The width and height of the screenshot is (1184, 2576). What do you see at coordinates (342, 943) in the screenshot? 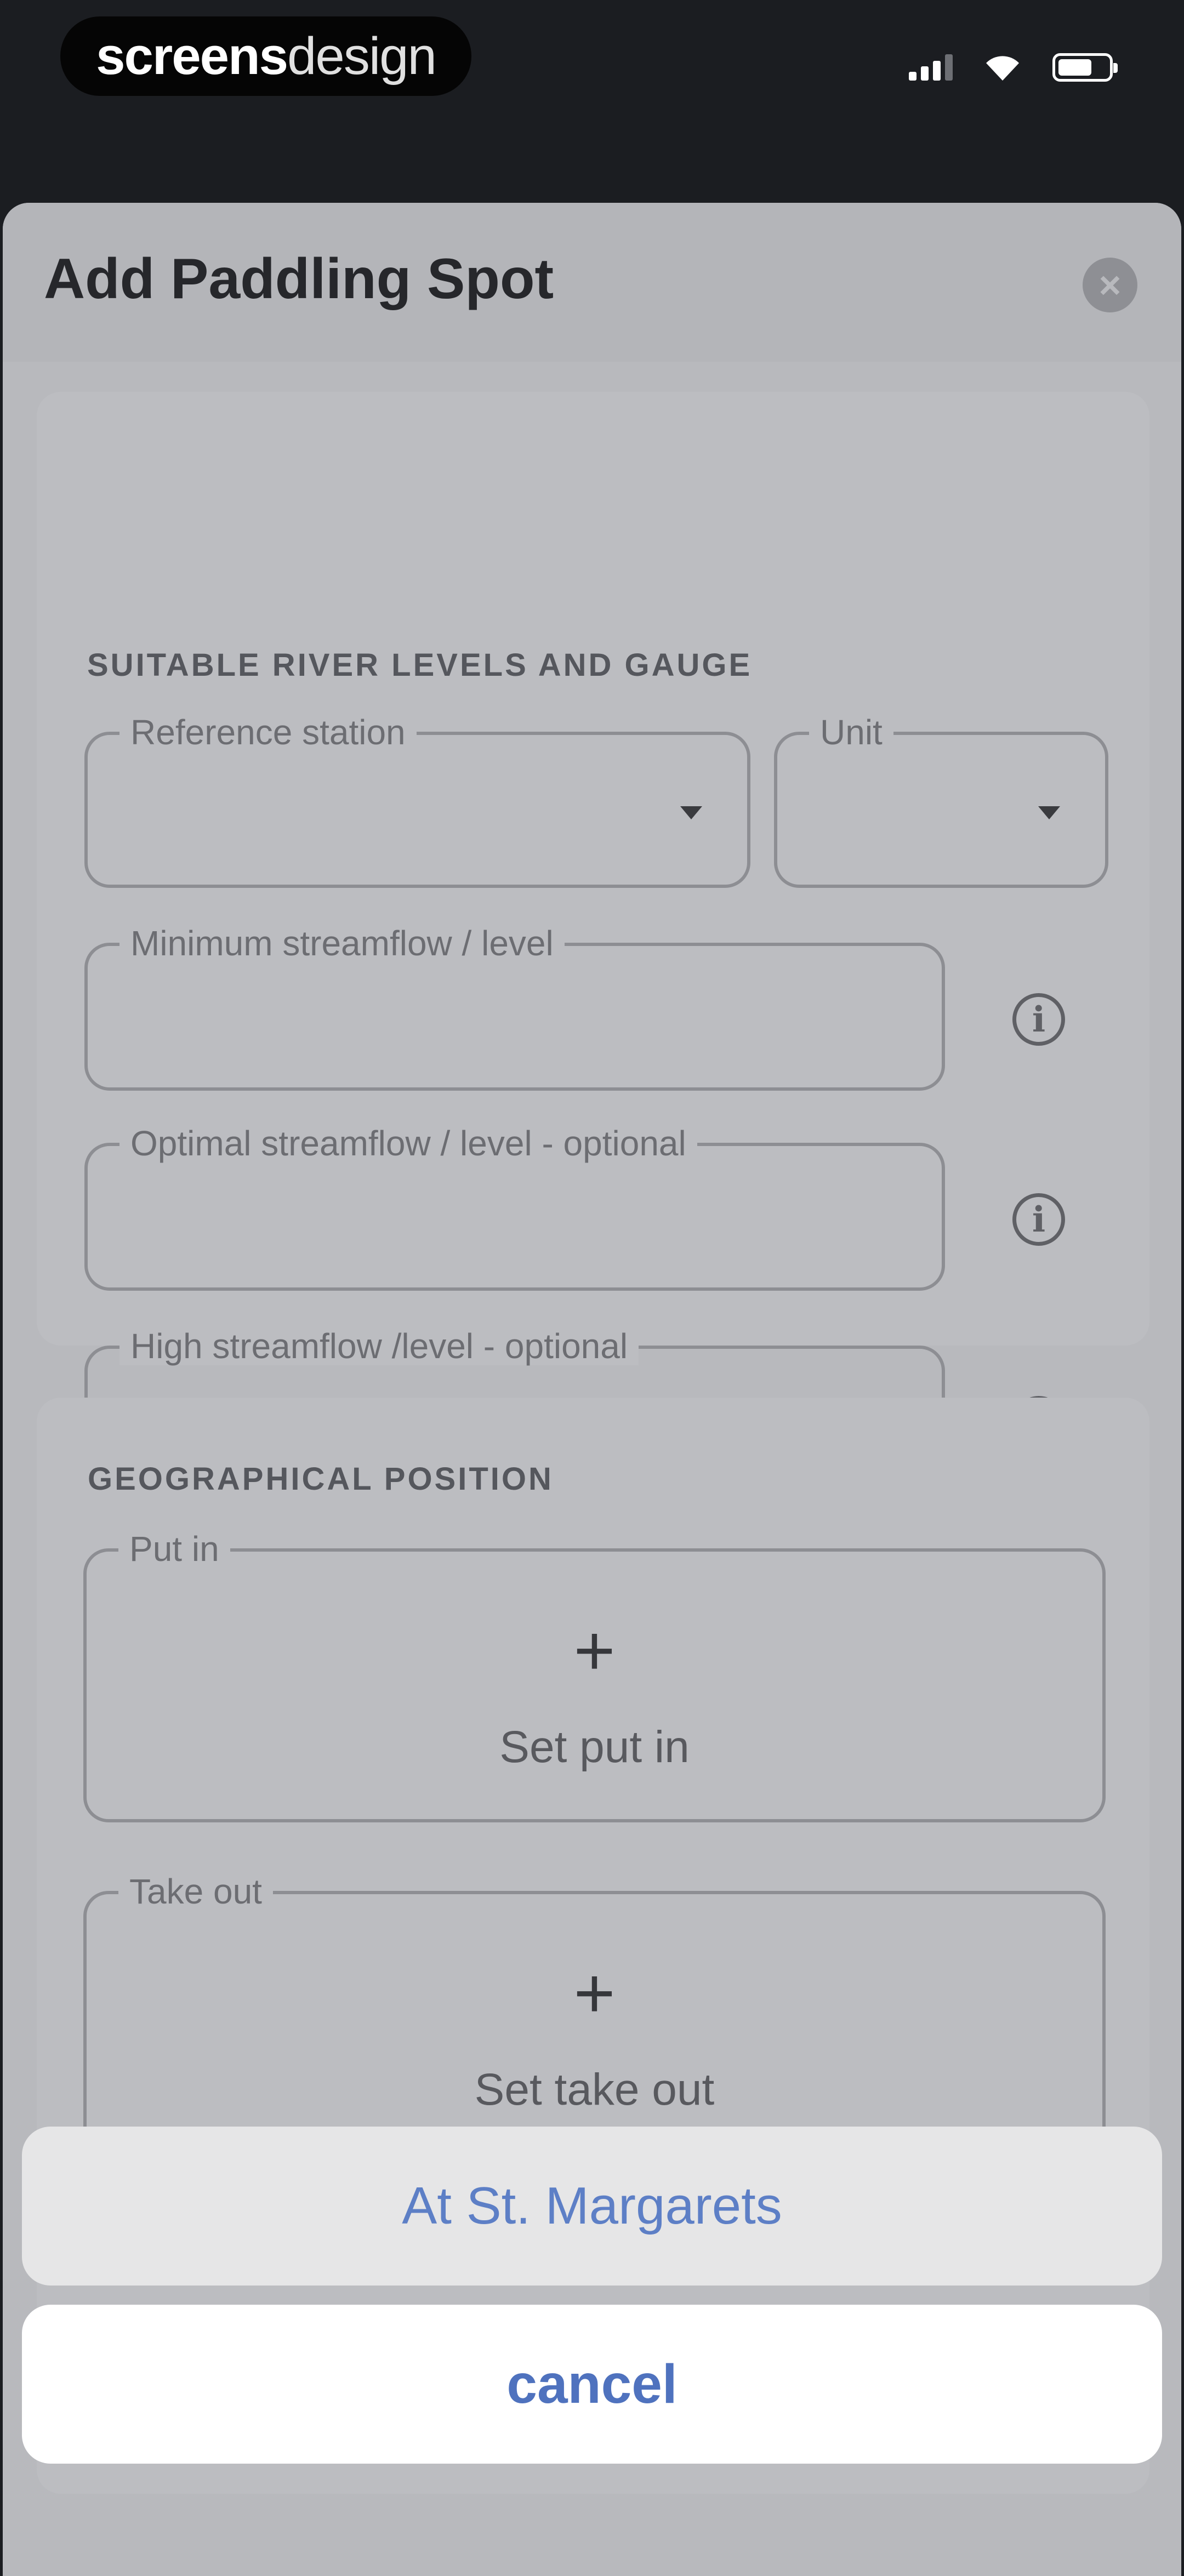
I see `minimum-streamflow-label: Minimum streamflow / level` at bounding box center [342, 943].